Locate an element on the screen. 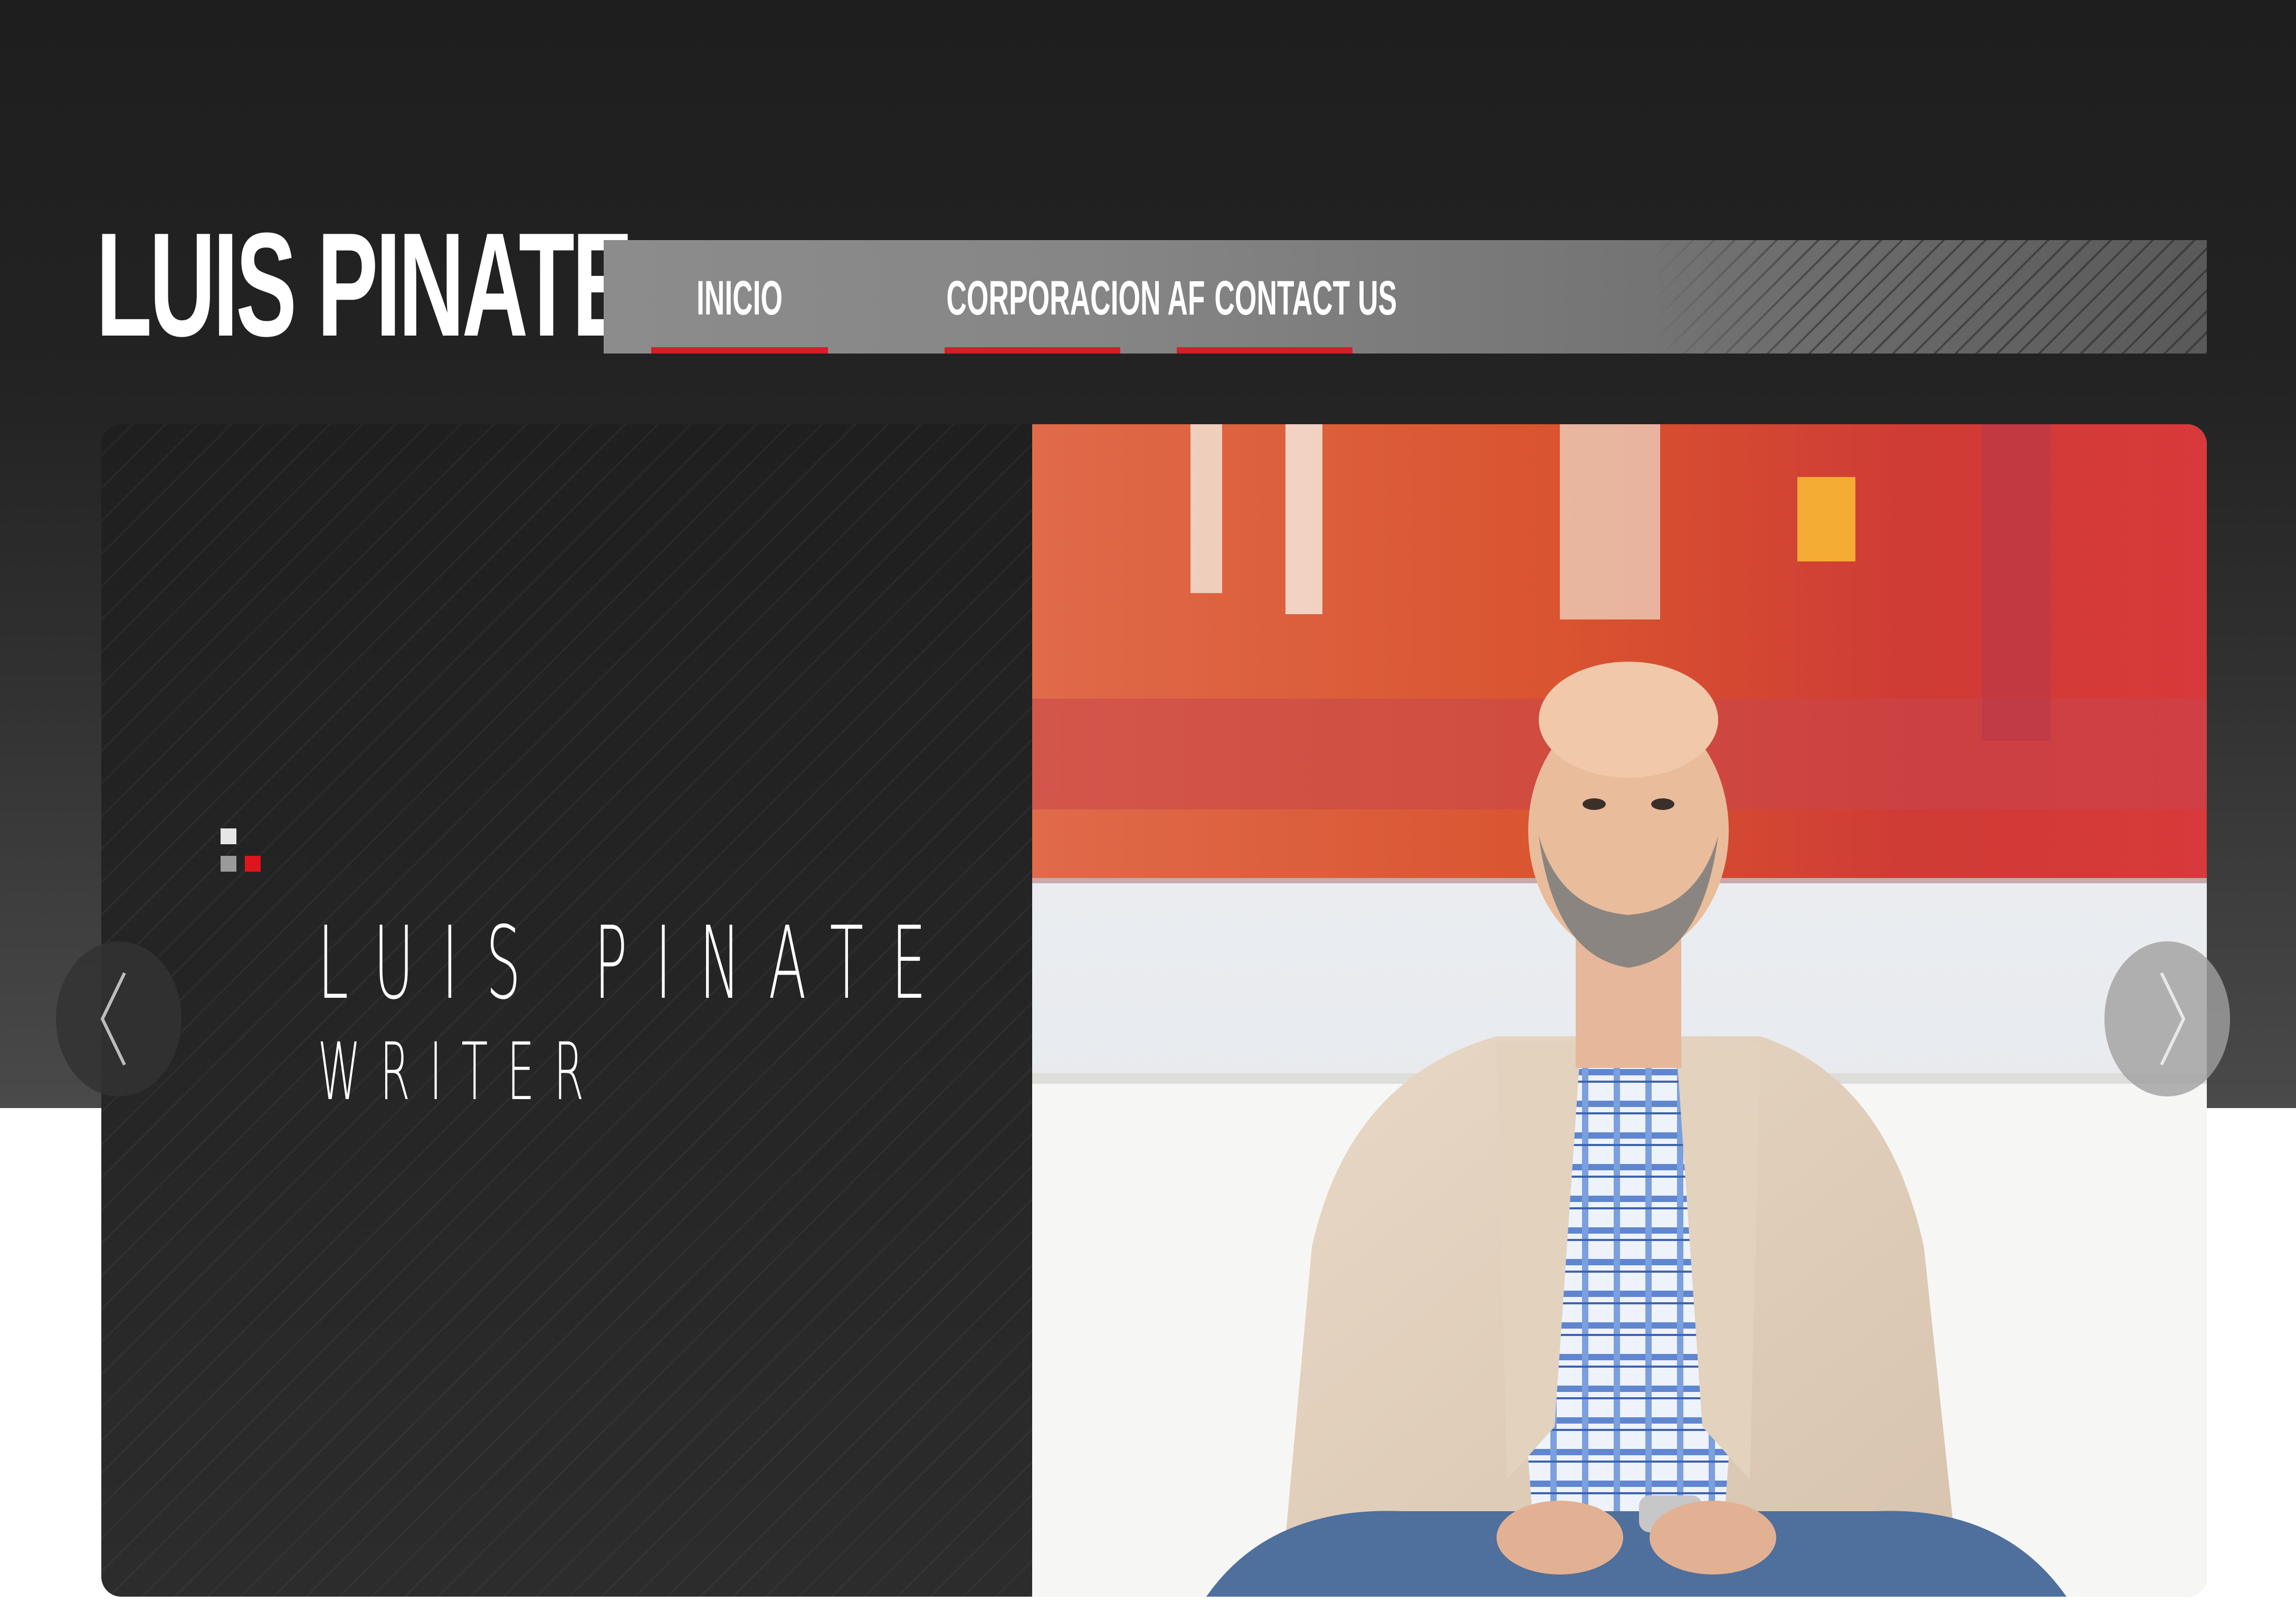  nav-label: CORPORACION AF is located at coordinates (1075, 298).